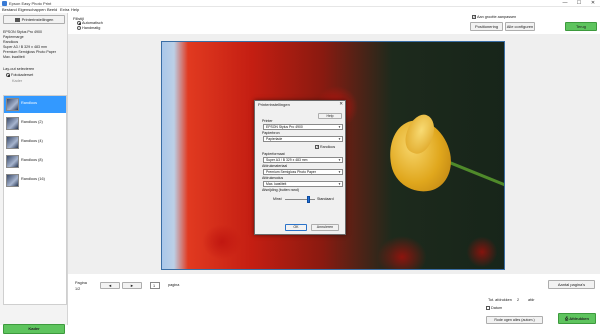 The width and height of the screenshot is (600, 334). What do you see at coordinates (300, 3) in the screenshot?
I see `title-bar: Epson Easy Photo Print — ☐ ✕` at bounding box center [300, 3].